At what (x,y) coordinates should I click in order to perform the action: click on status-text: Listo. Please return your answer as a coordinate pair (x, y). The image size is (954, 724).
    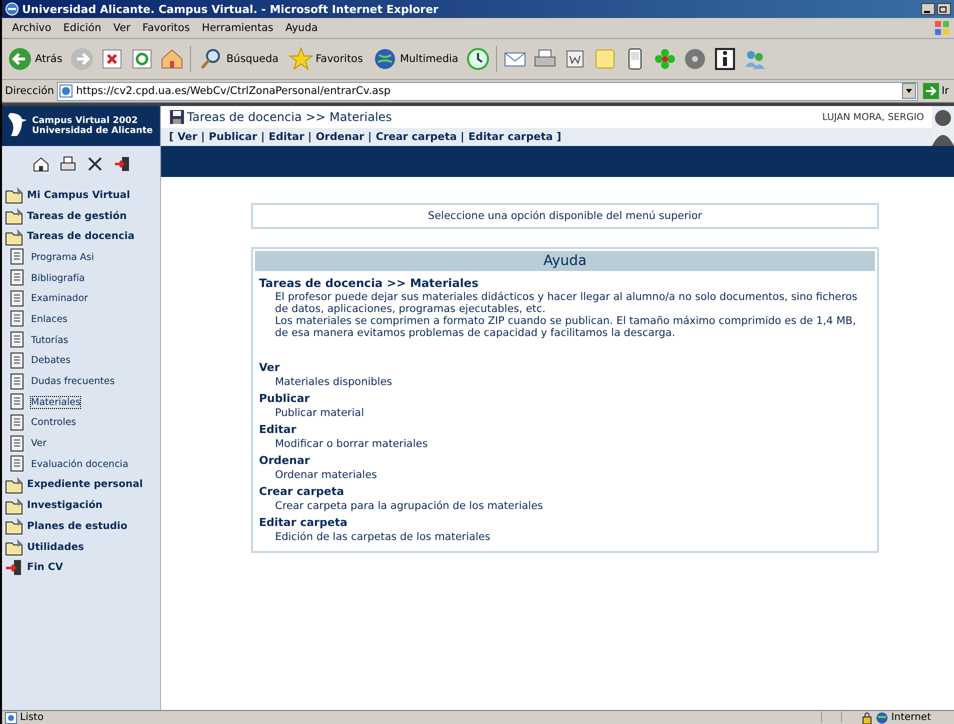
    Looking at the image, I should click on (32, 717).